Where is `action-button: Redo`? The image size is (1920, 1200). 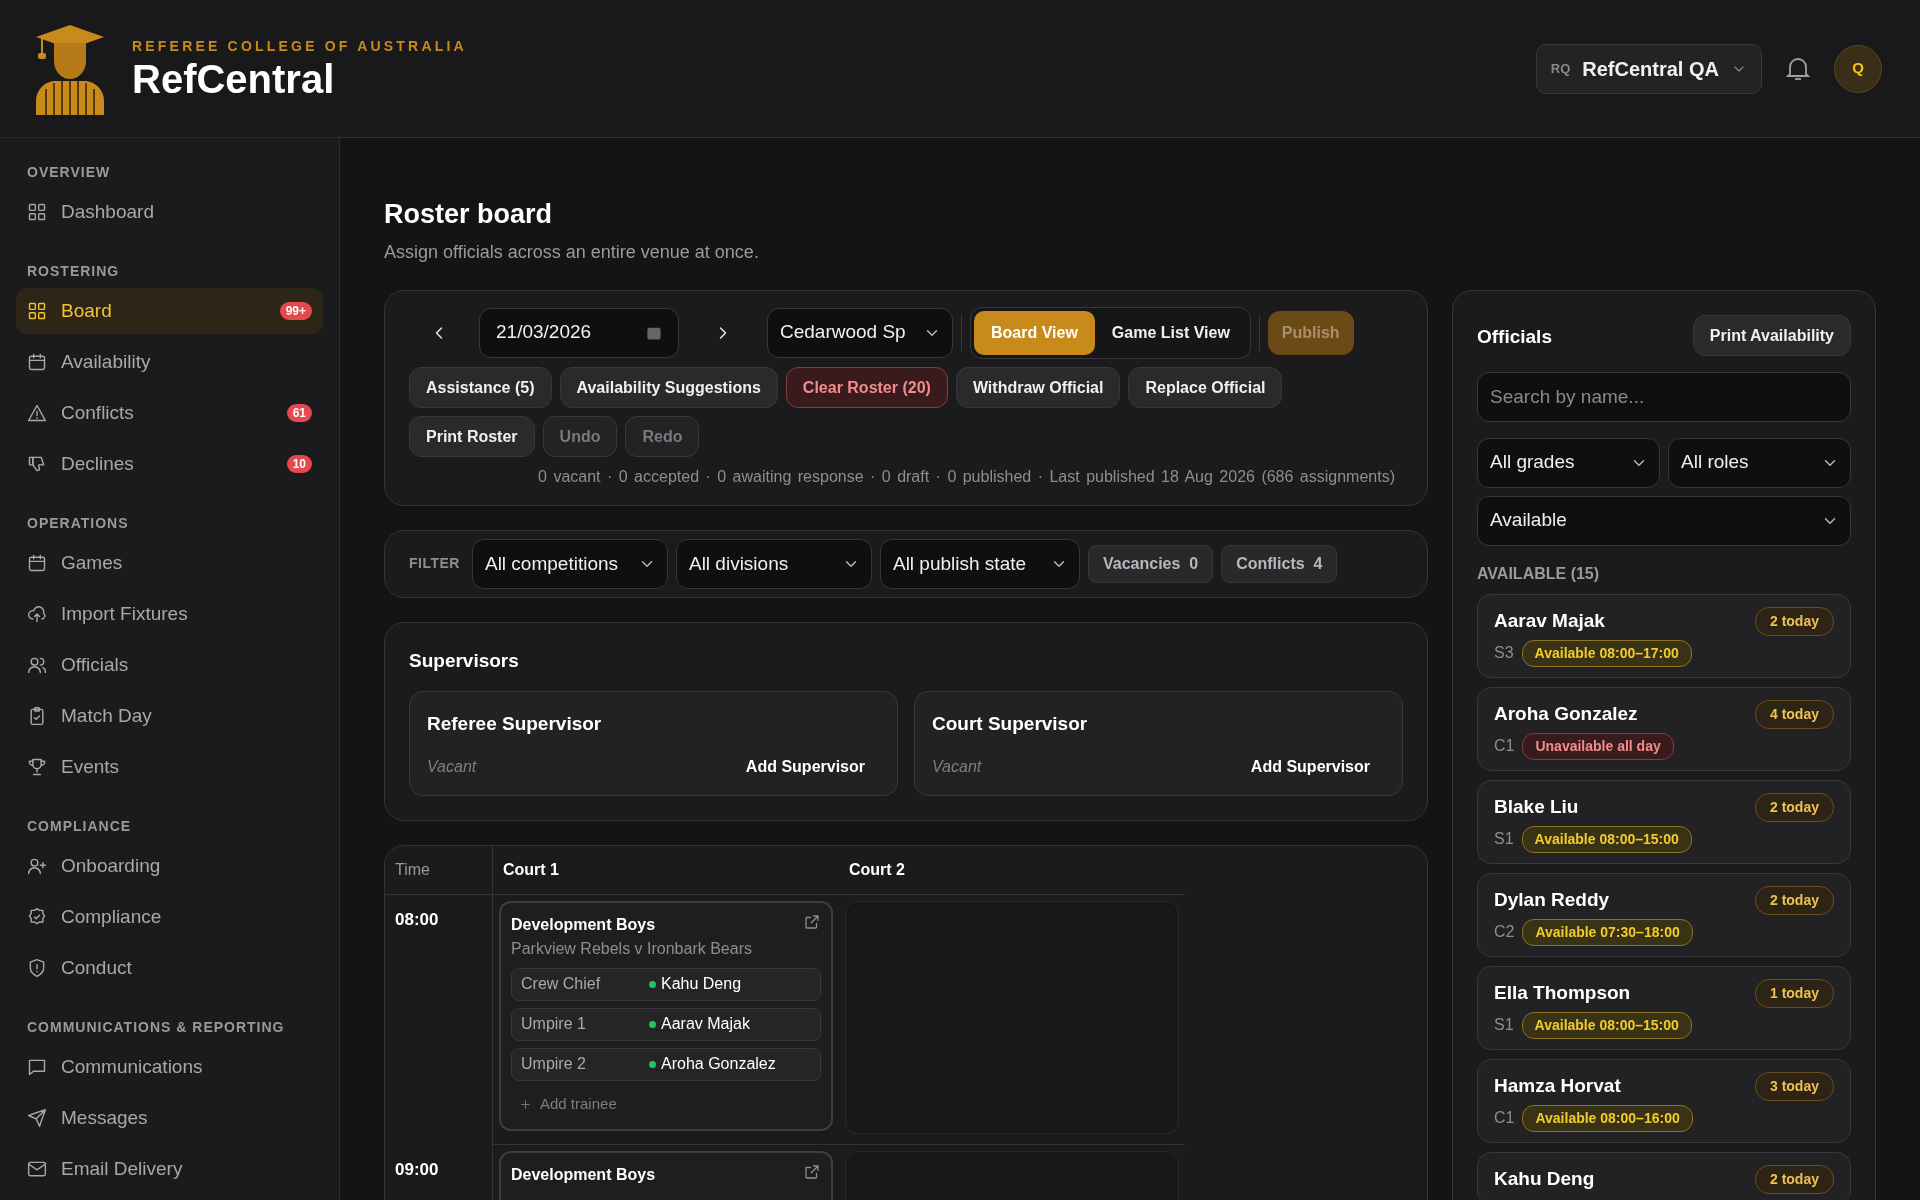 action-button: Redo is located at coordinates (662, 436).